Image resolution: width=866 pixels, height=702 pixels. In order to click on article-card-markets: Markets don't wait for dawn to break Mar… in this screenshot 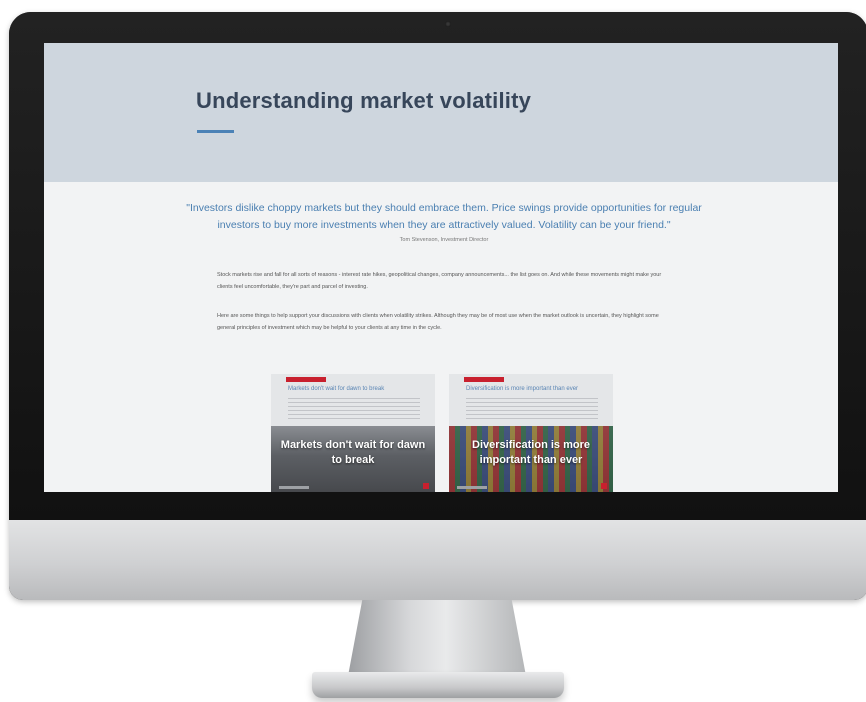, I will do `click(353, 433)`.